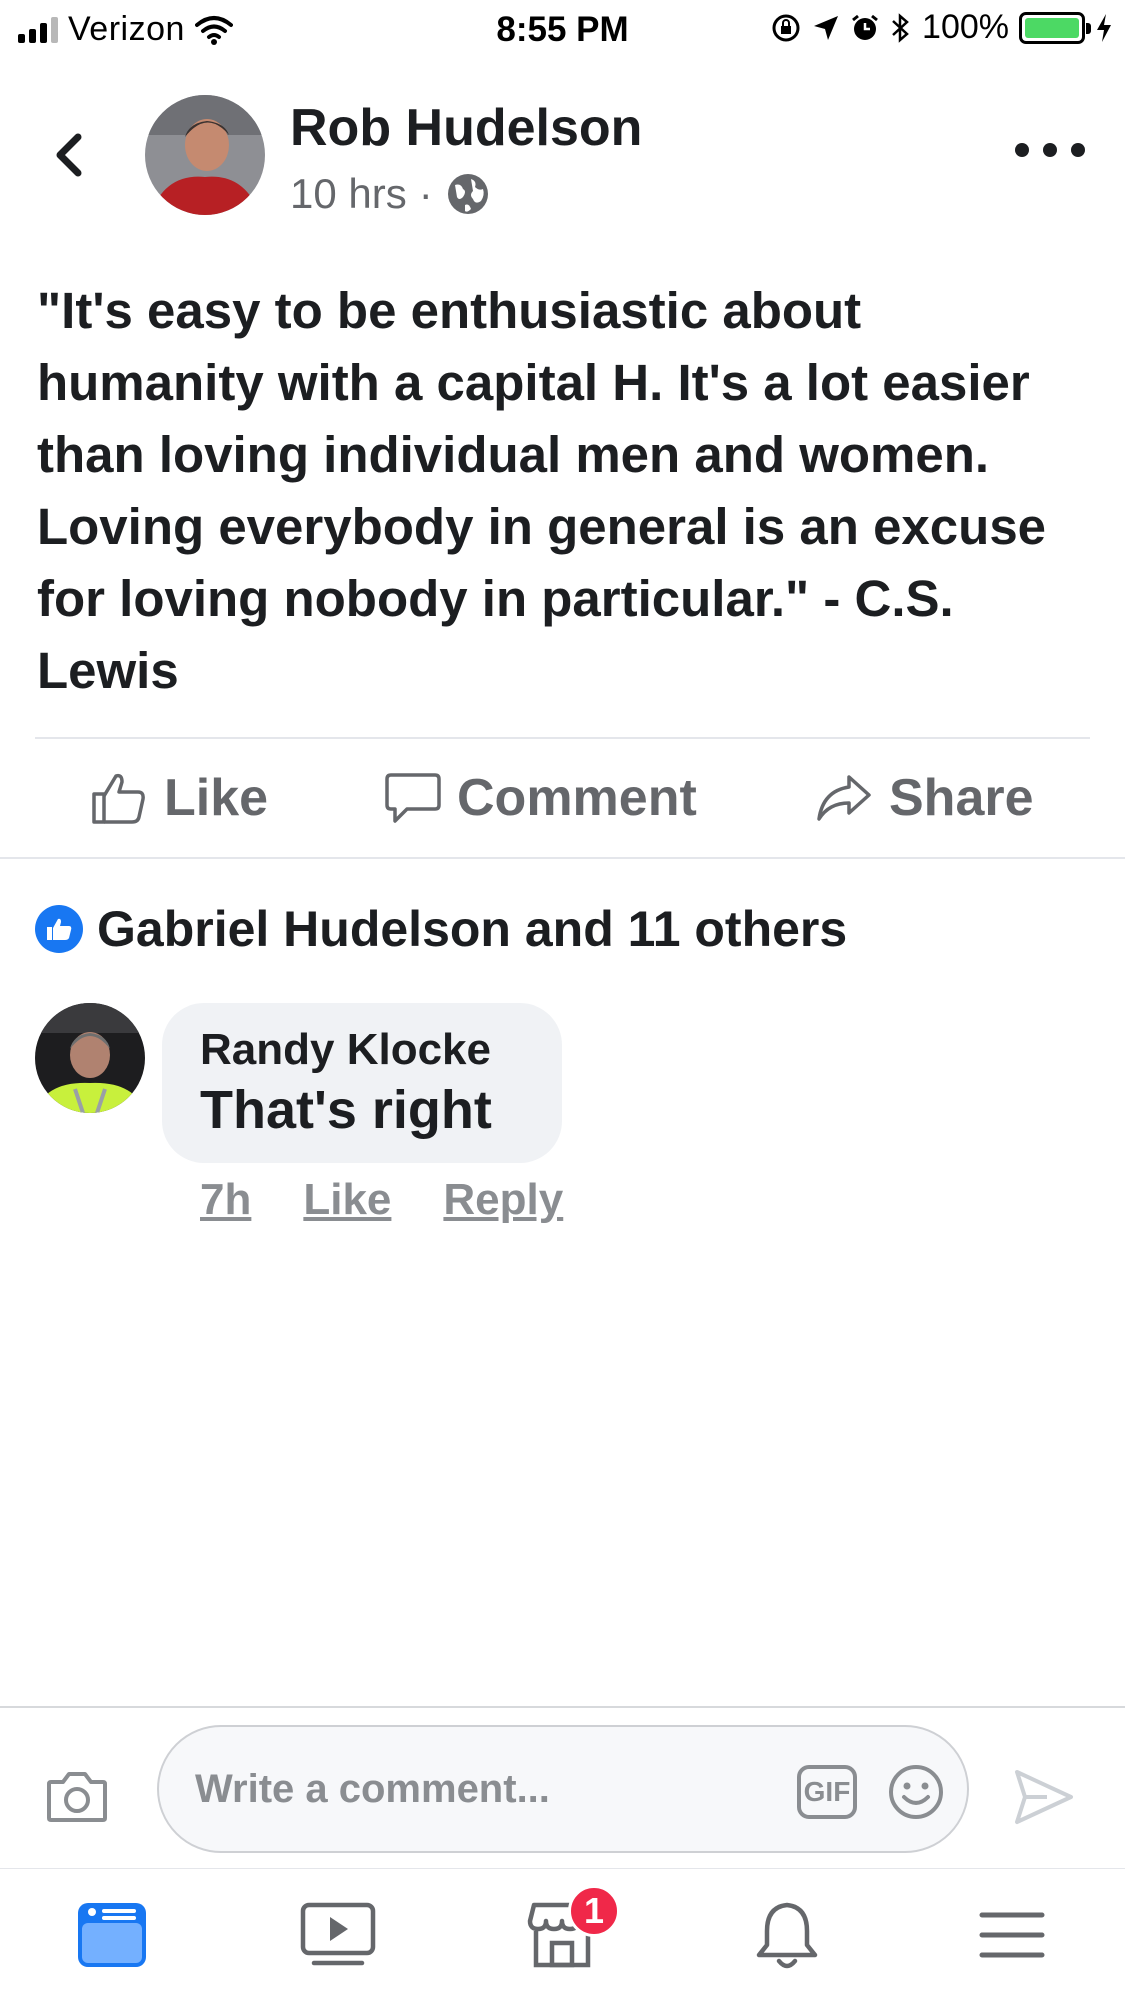 The width and height of the screenshot is (1125, 2001). I want to click on share-button: Share, so click(924, 798).